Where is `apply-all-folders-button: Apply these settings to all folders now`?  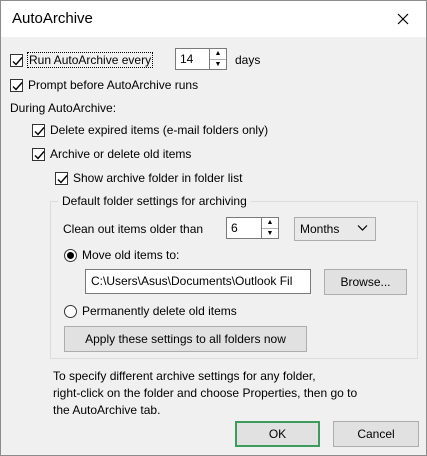
apply-all-folders-button: Apply these settings to all folders now is located at coordinates (185, 339).